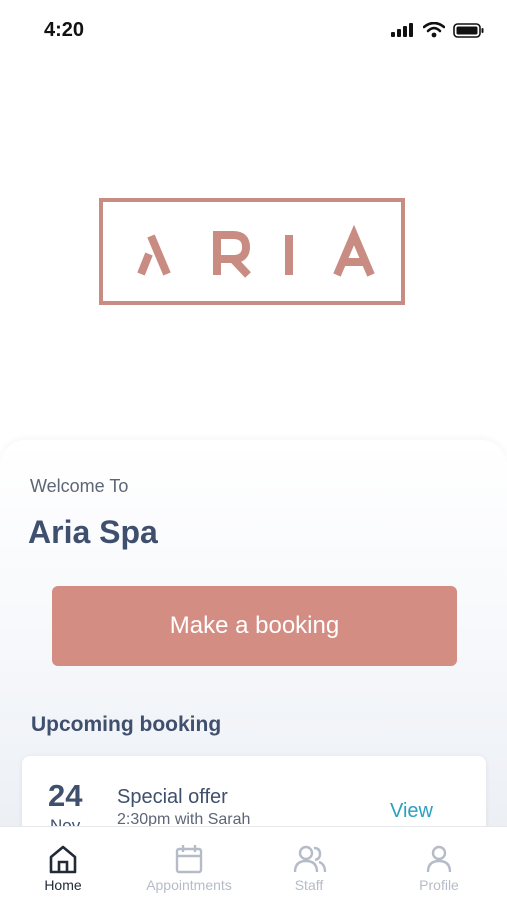  What do you see at coordinates (402, 30) in the screenshot?
I see `signal-icon` at bounding box center [402, 30].